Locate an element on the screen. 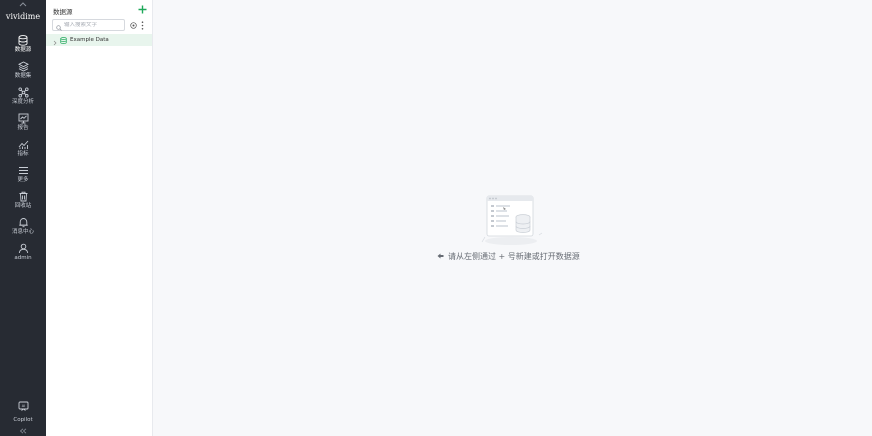 This screenshot has width=872, height=436. nav-item-messages: 消息中心 is located at coordinates (23, 228).